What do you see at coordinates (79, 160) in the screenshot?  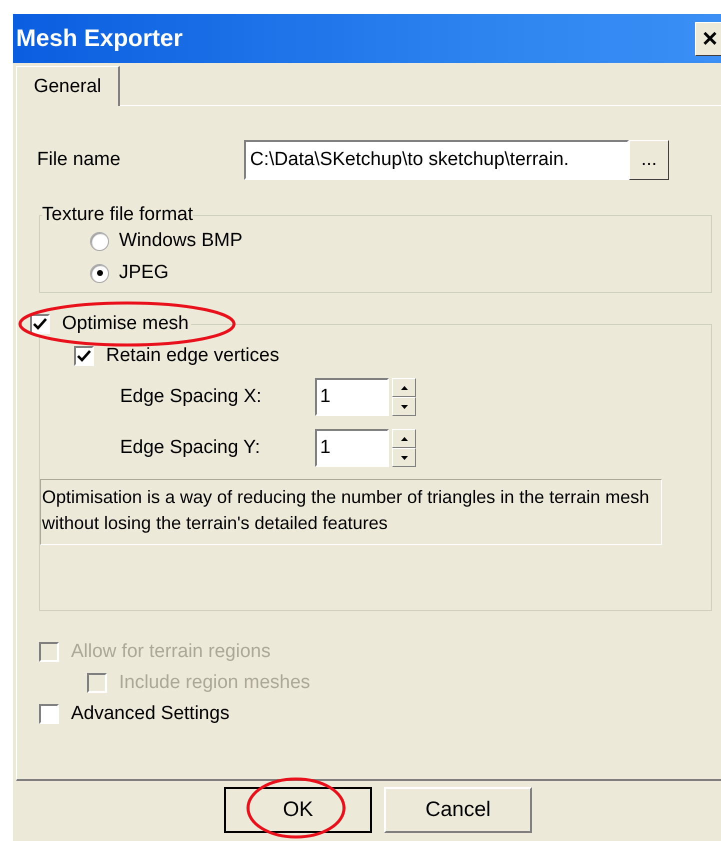 I see `field-label: File name` at bounding box center [79, 160].